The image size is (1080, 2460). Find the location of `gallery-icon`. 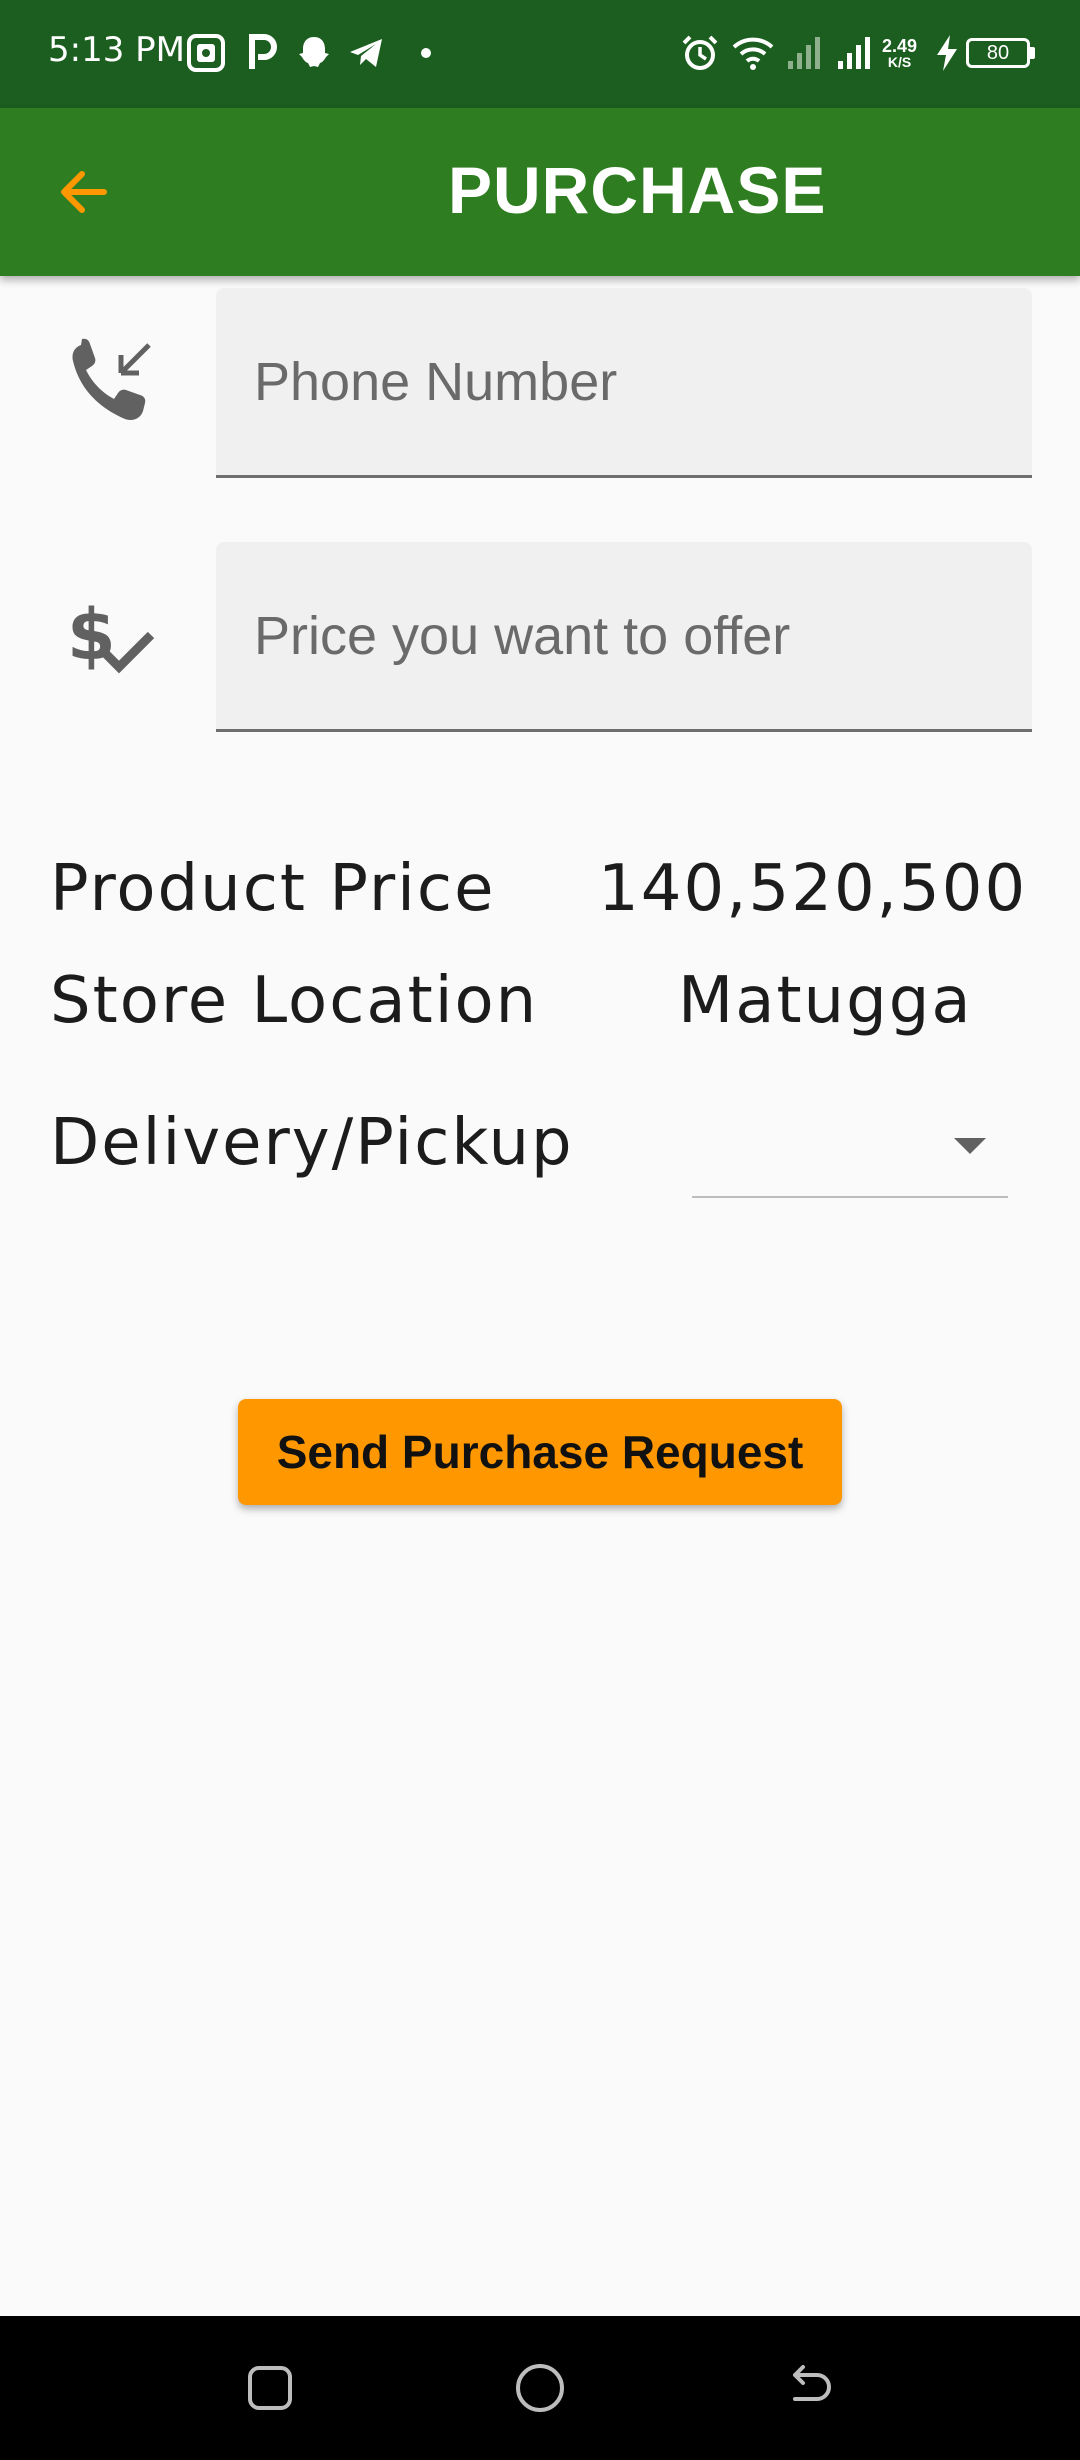

gallery-icon is located at coordinates (206, 53).